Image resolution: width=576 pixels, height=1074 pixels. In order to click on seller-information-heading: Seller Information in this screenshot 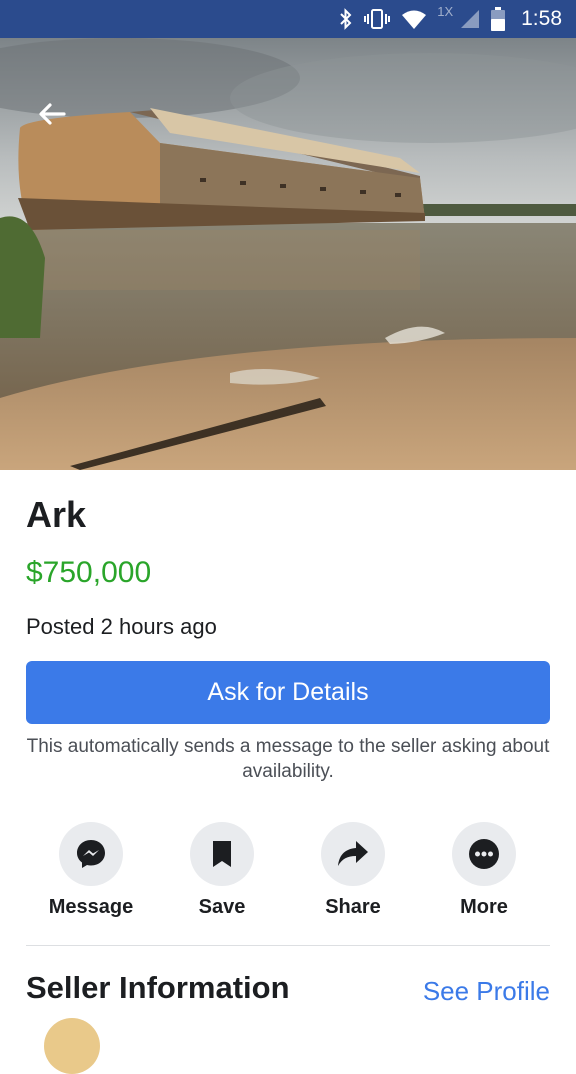, I will do `click(158, 987)`.